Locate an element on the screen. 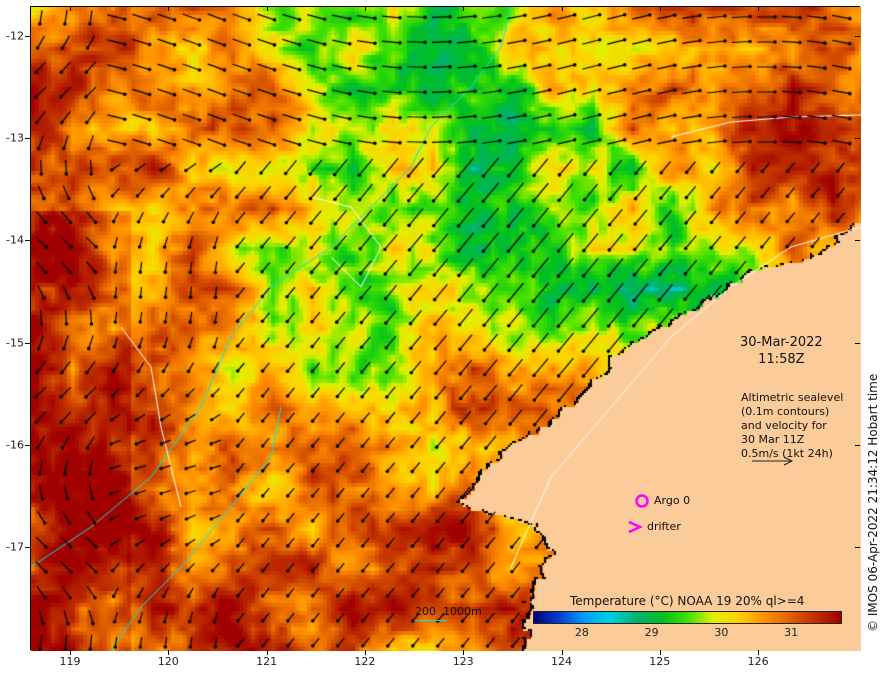 The image size is (880, 680). legend-line: and velocity for is located at coordinates (784, 425).